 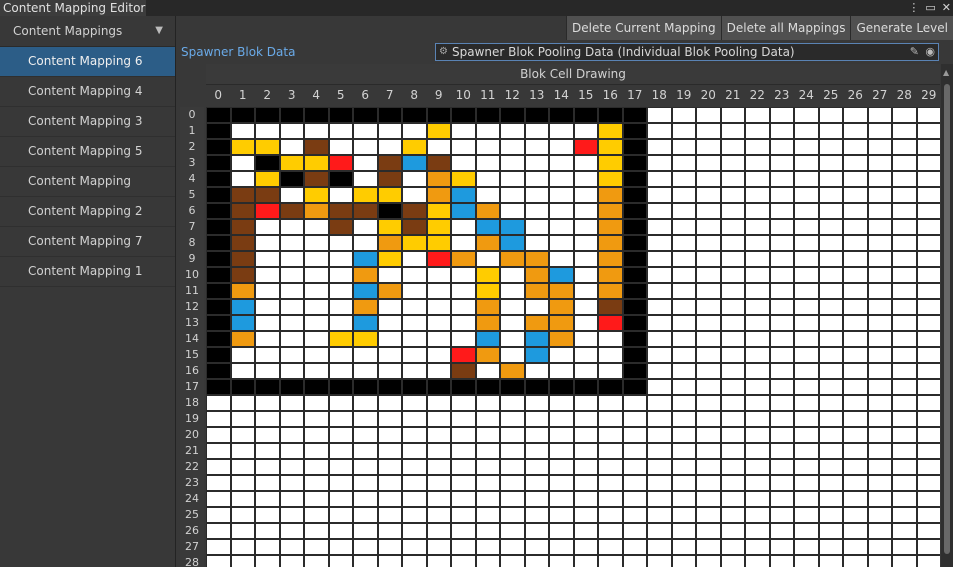 What do you see at coordinates (159, 31) in the screenshot?
I see `dropdown-caret-icon: ▼` at bounding box center [159, 31].